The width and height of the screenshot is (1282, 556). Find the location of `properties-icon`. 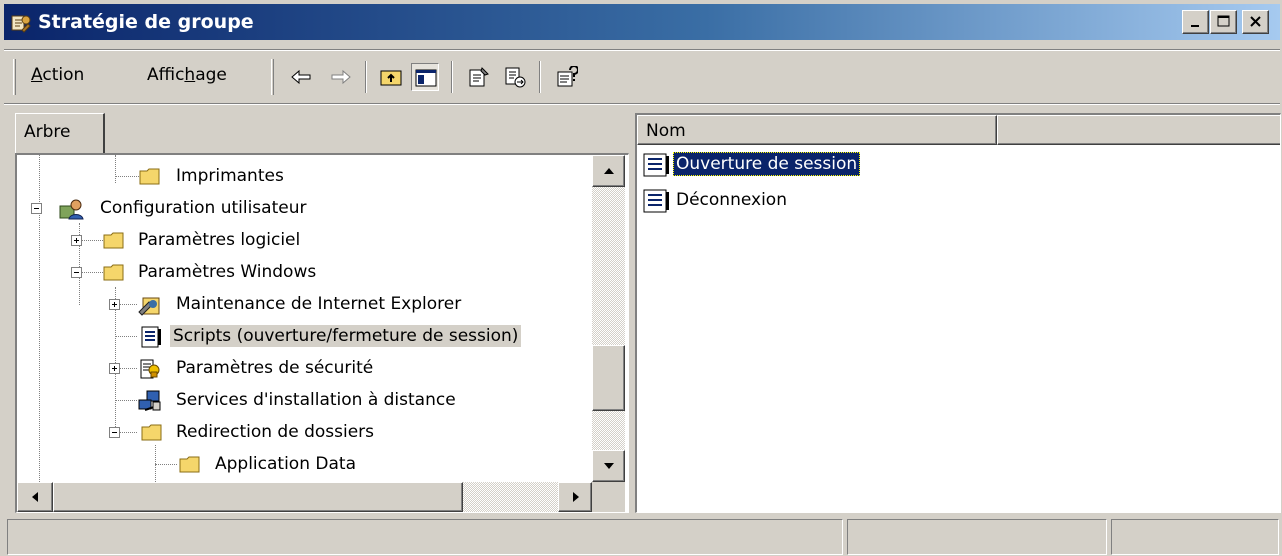

properties-icon is located at coordinates (479, 77).